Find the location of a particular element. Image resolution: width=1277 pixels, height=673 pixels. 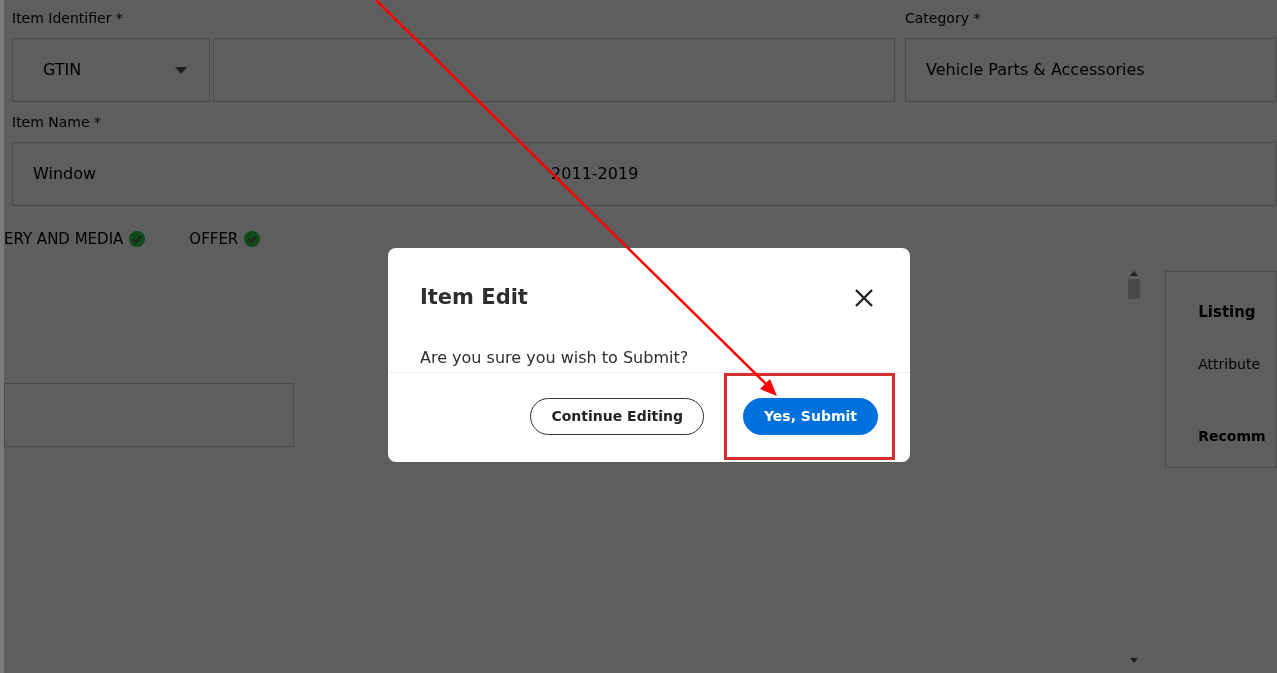

tab: OFFER is located at coordinates (214, 239).